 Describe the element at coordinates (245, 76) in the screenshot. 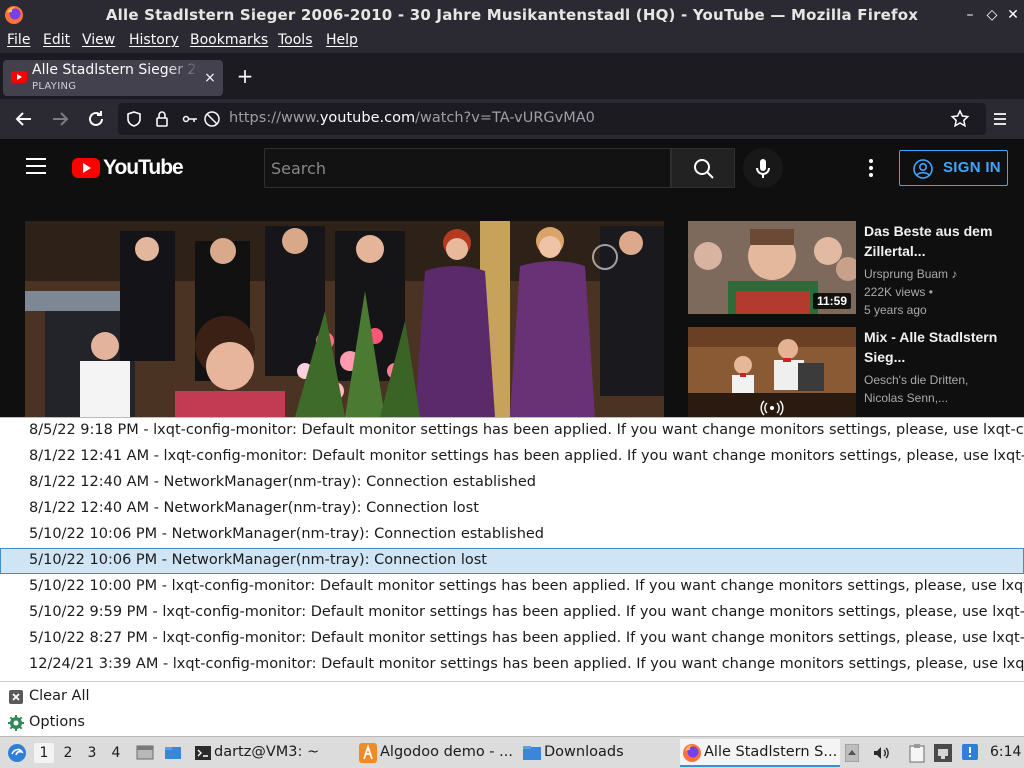

I see `new-tab-button: +` at that location.